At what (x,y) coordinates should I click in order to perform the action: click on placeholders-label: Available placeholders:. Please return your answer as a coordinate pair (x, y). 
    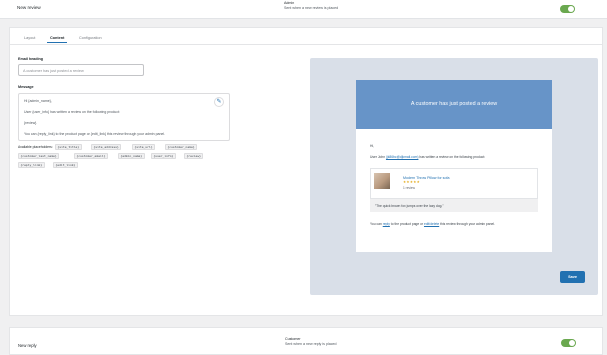
    Looking at the image, I should click on (35, 147).